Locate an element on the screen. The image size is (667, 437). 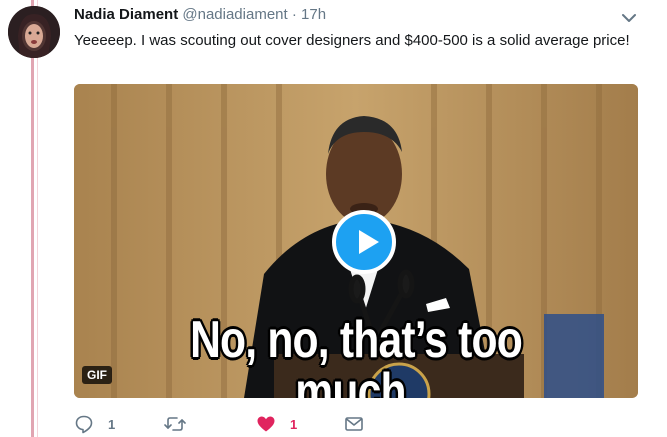
chevron-down-icon is located at coordinates (629, 18).